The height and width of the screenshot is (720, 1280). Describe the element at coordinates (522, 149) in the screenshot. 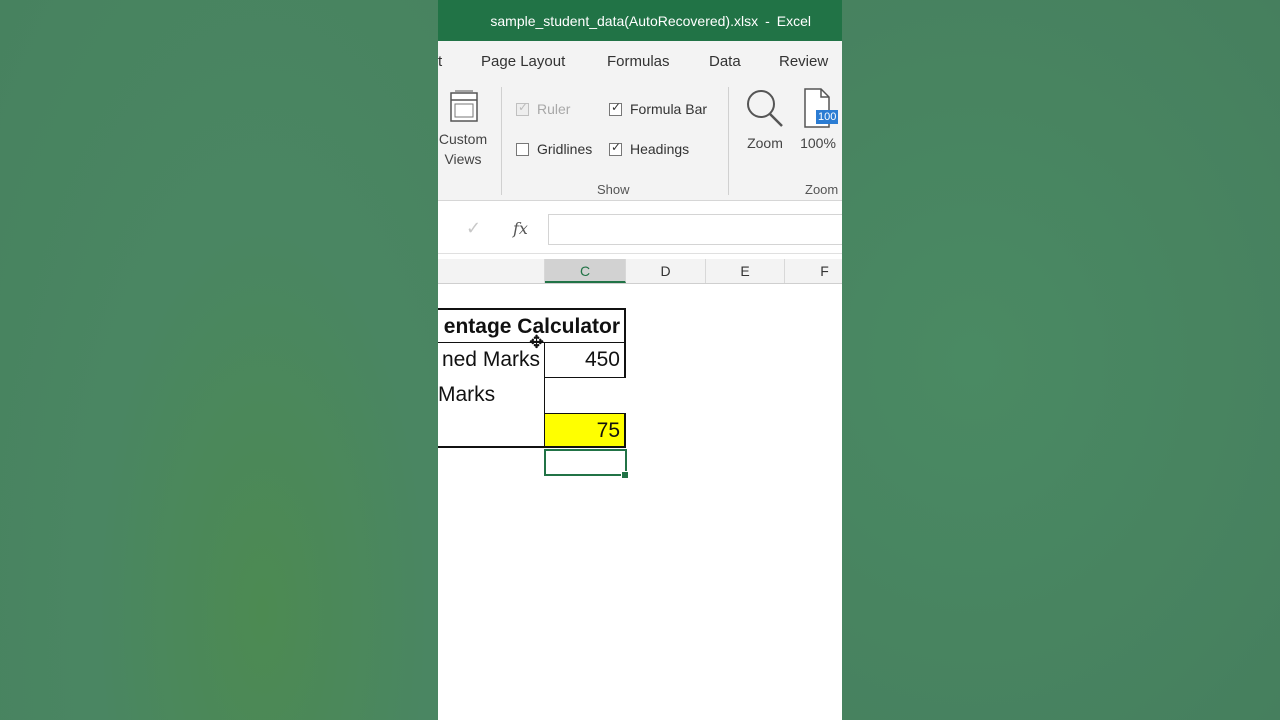

I see `gridlines-check-icon` at that location.